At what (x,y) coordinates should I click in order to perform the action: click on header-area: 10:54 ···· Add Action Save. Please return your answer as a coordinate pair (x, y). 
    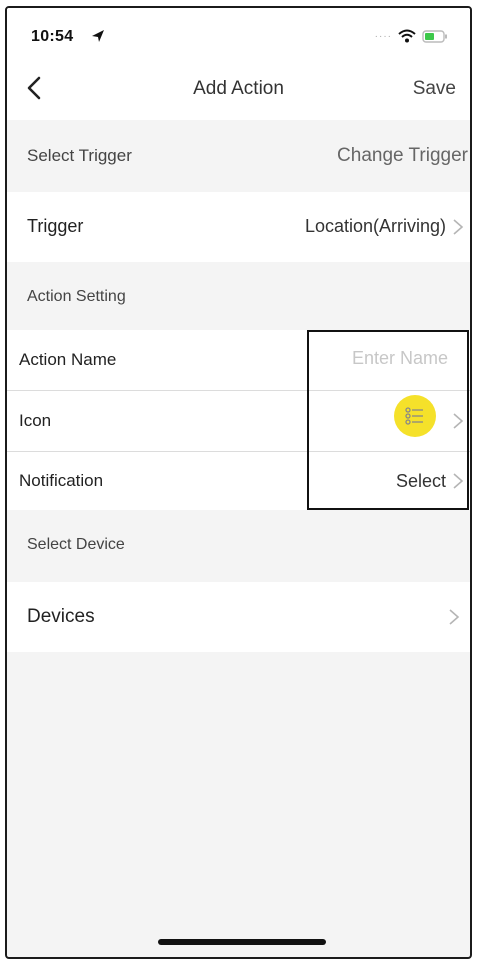
    Looking at the image, I should click on (238, 64).